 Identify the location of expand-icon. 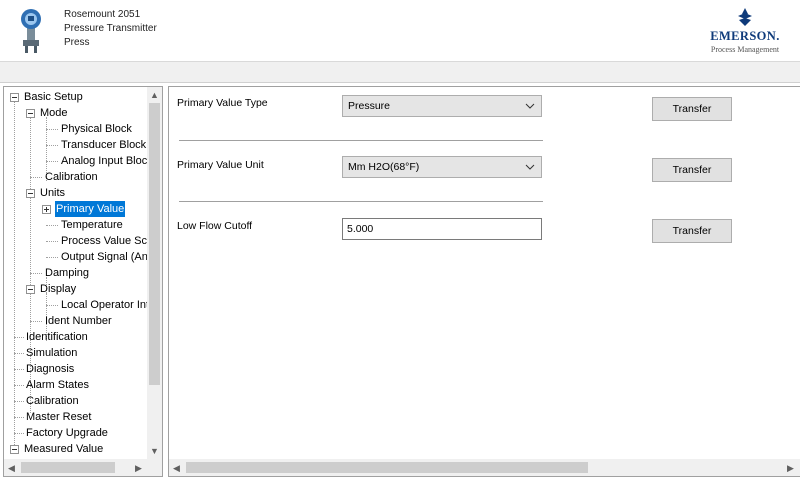
(46, 209).